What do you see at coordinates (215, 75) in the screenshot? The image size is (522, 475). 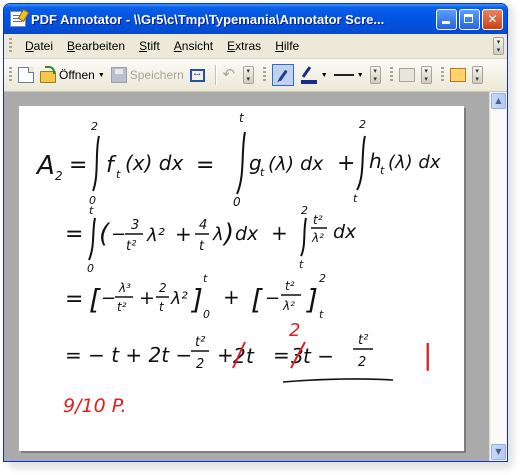 I see `toolbar-separator` at bounding box center [215, 75].